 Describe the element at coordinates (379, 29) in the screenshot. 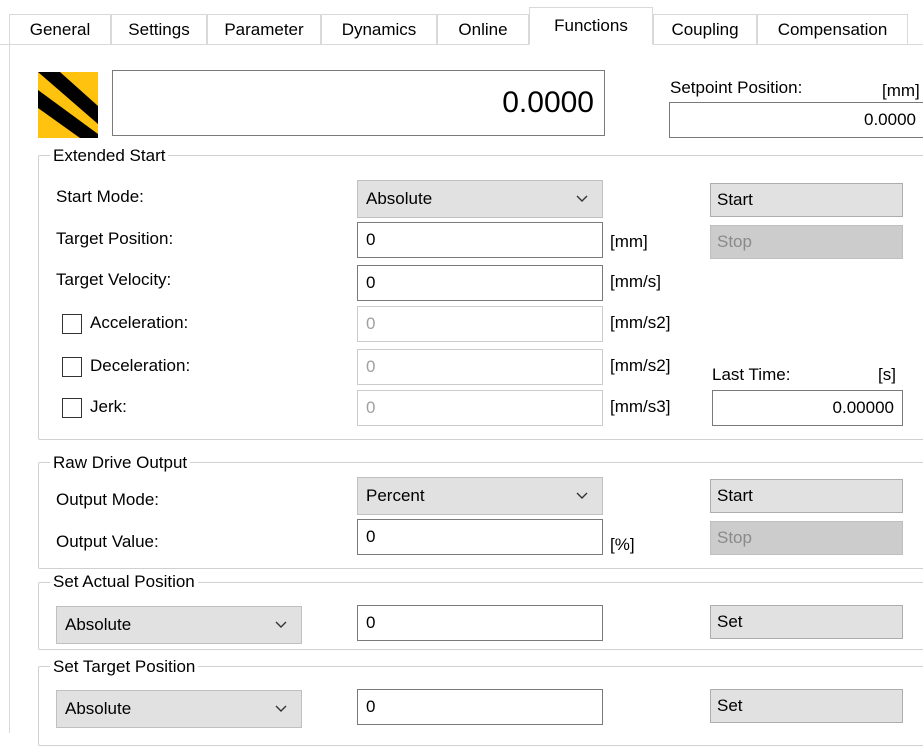

I see `tab-dynamics: Dynamics` at that location.